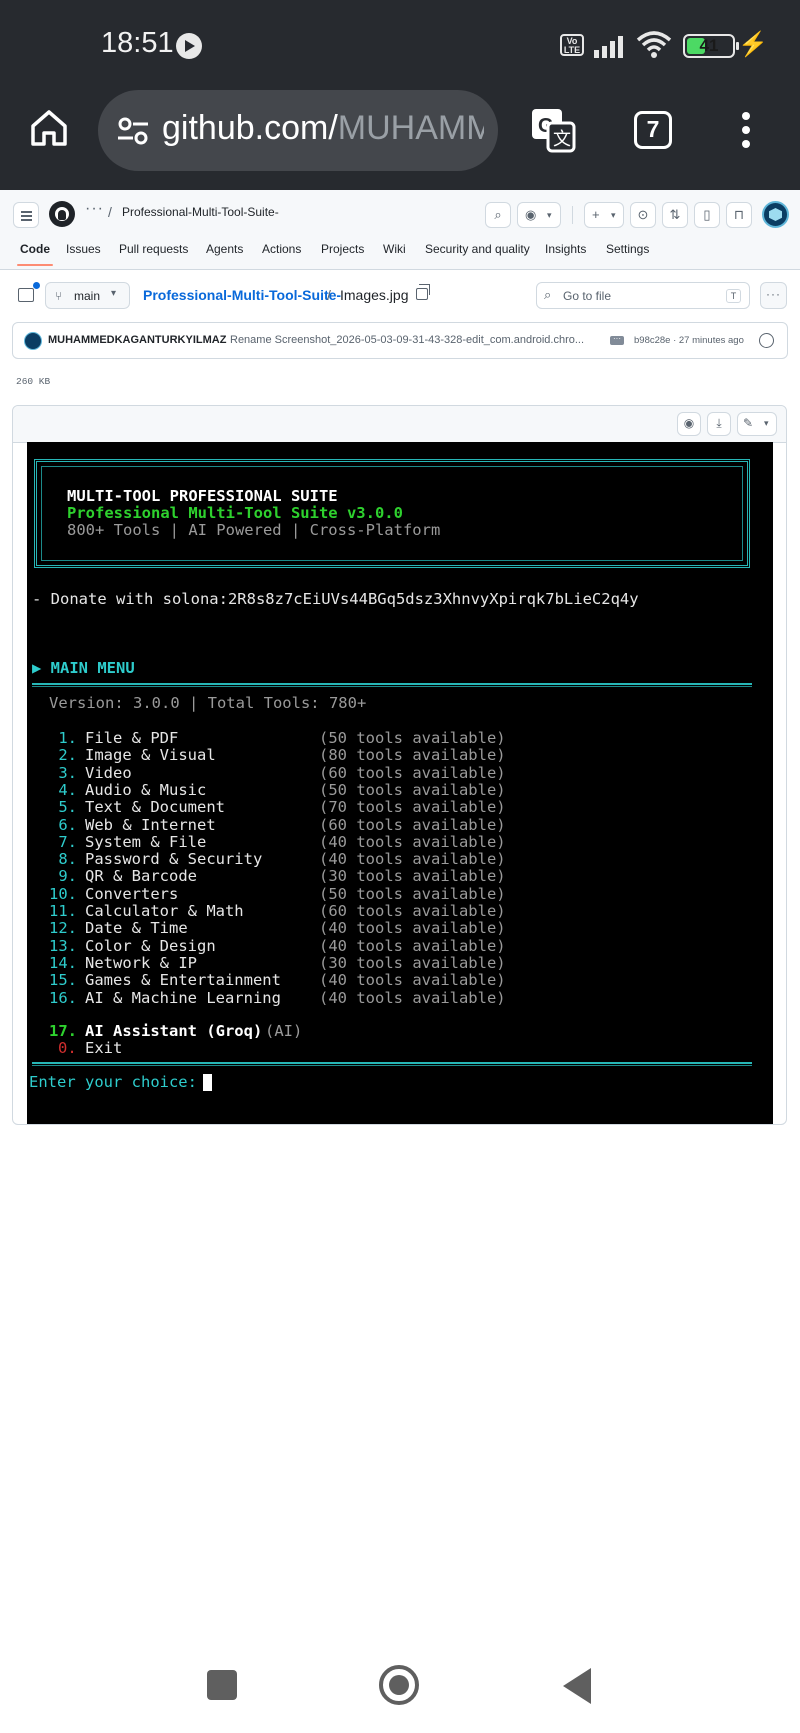 The image size is (800, 1733). What do you see at coordinates (392, 685) in the screenshot?
I see `menu-divider` at bounding box center [392, 685].